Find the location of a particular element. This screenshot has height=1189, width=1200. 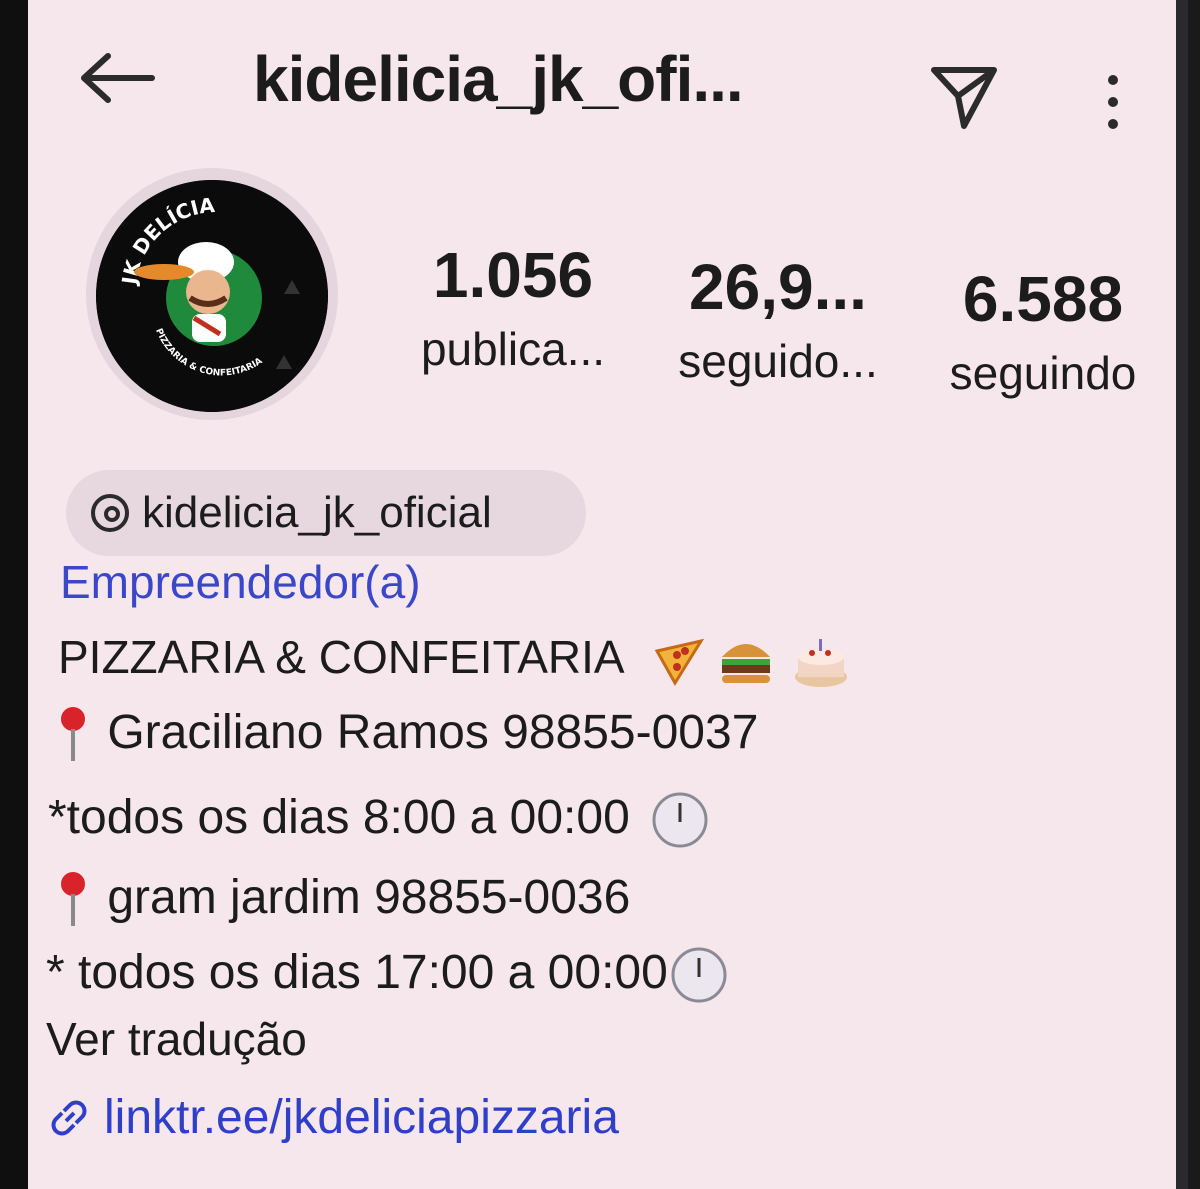

more-vertical-icon is located at coordinates (1113, 115).